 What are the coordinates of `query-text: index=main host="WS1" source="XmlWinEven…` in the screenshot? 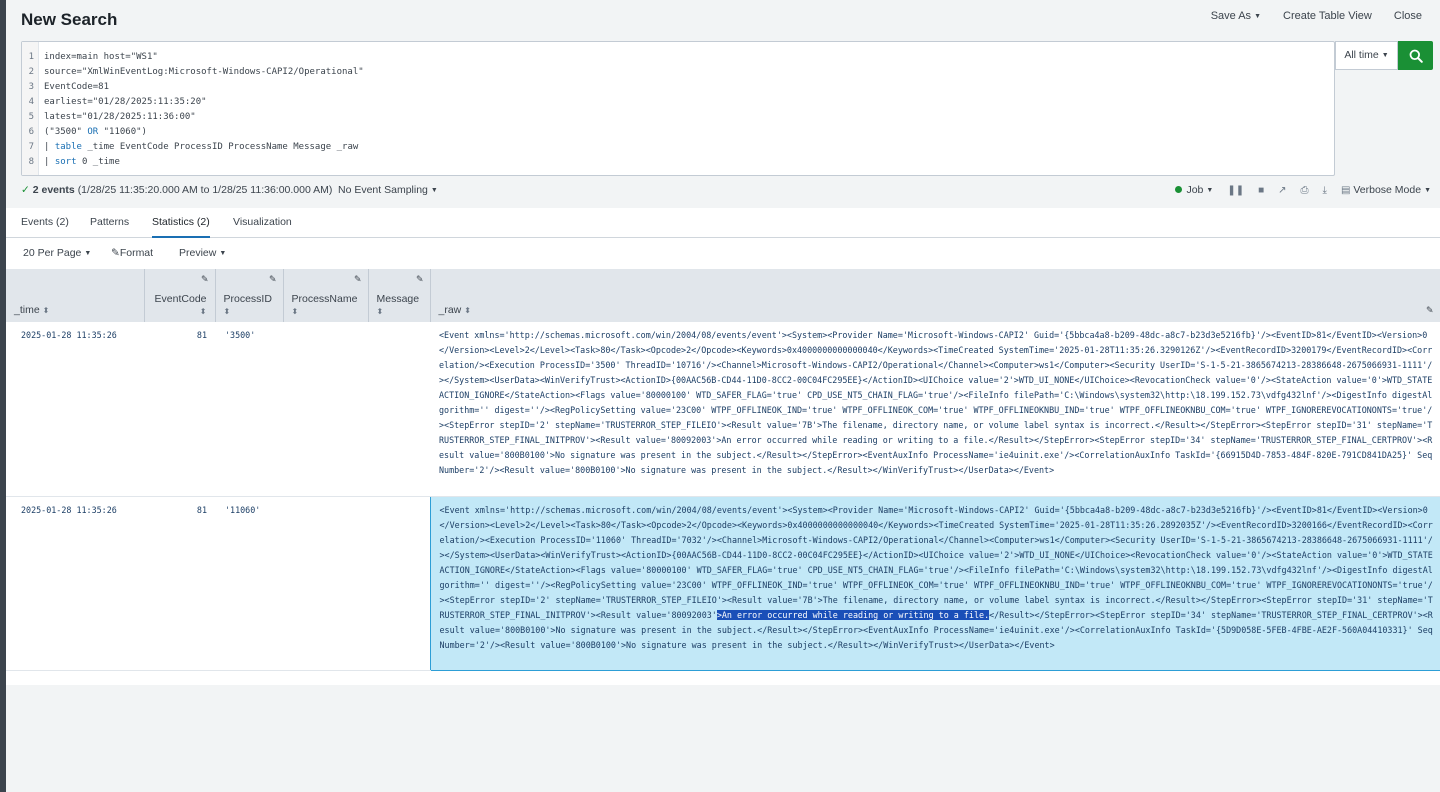 It's located at (684, 110).